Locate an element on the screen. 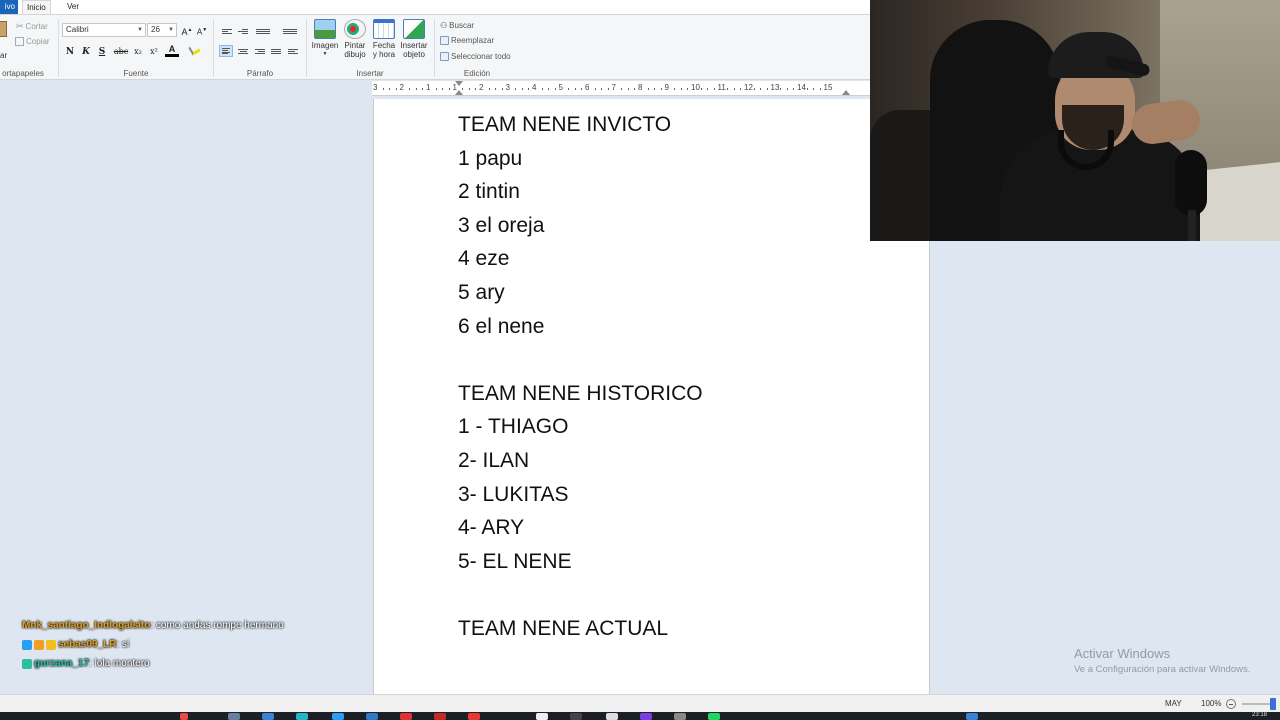 The height and width of the screenshot is (720, 1280). font-size-select: 26 ▼ is located at coordinates (162, 30).